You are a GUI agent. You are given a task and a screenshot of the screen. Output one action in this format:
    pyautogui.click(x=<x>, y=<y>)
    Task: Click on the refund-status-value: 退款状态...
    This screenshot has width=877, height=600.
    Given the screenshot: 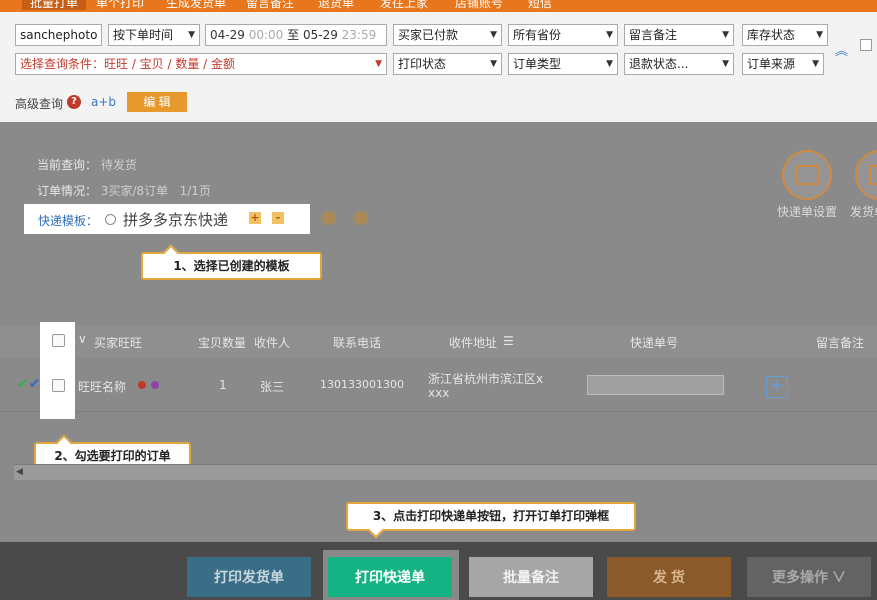 What is the action you would take?
    pyautogui.click(x=659, y=64)
    